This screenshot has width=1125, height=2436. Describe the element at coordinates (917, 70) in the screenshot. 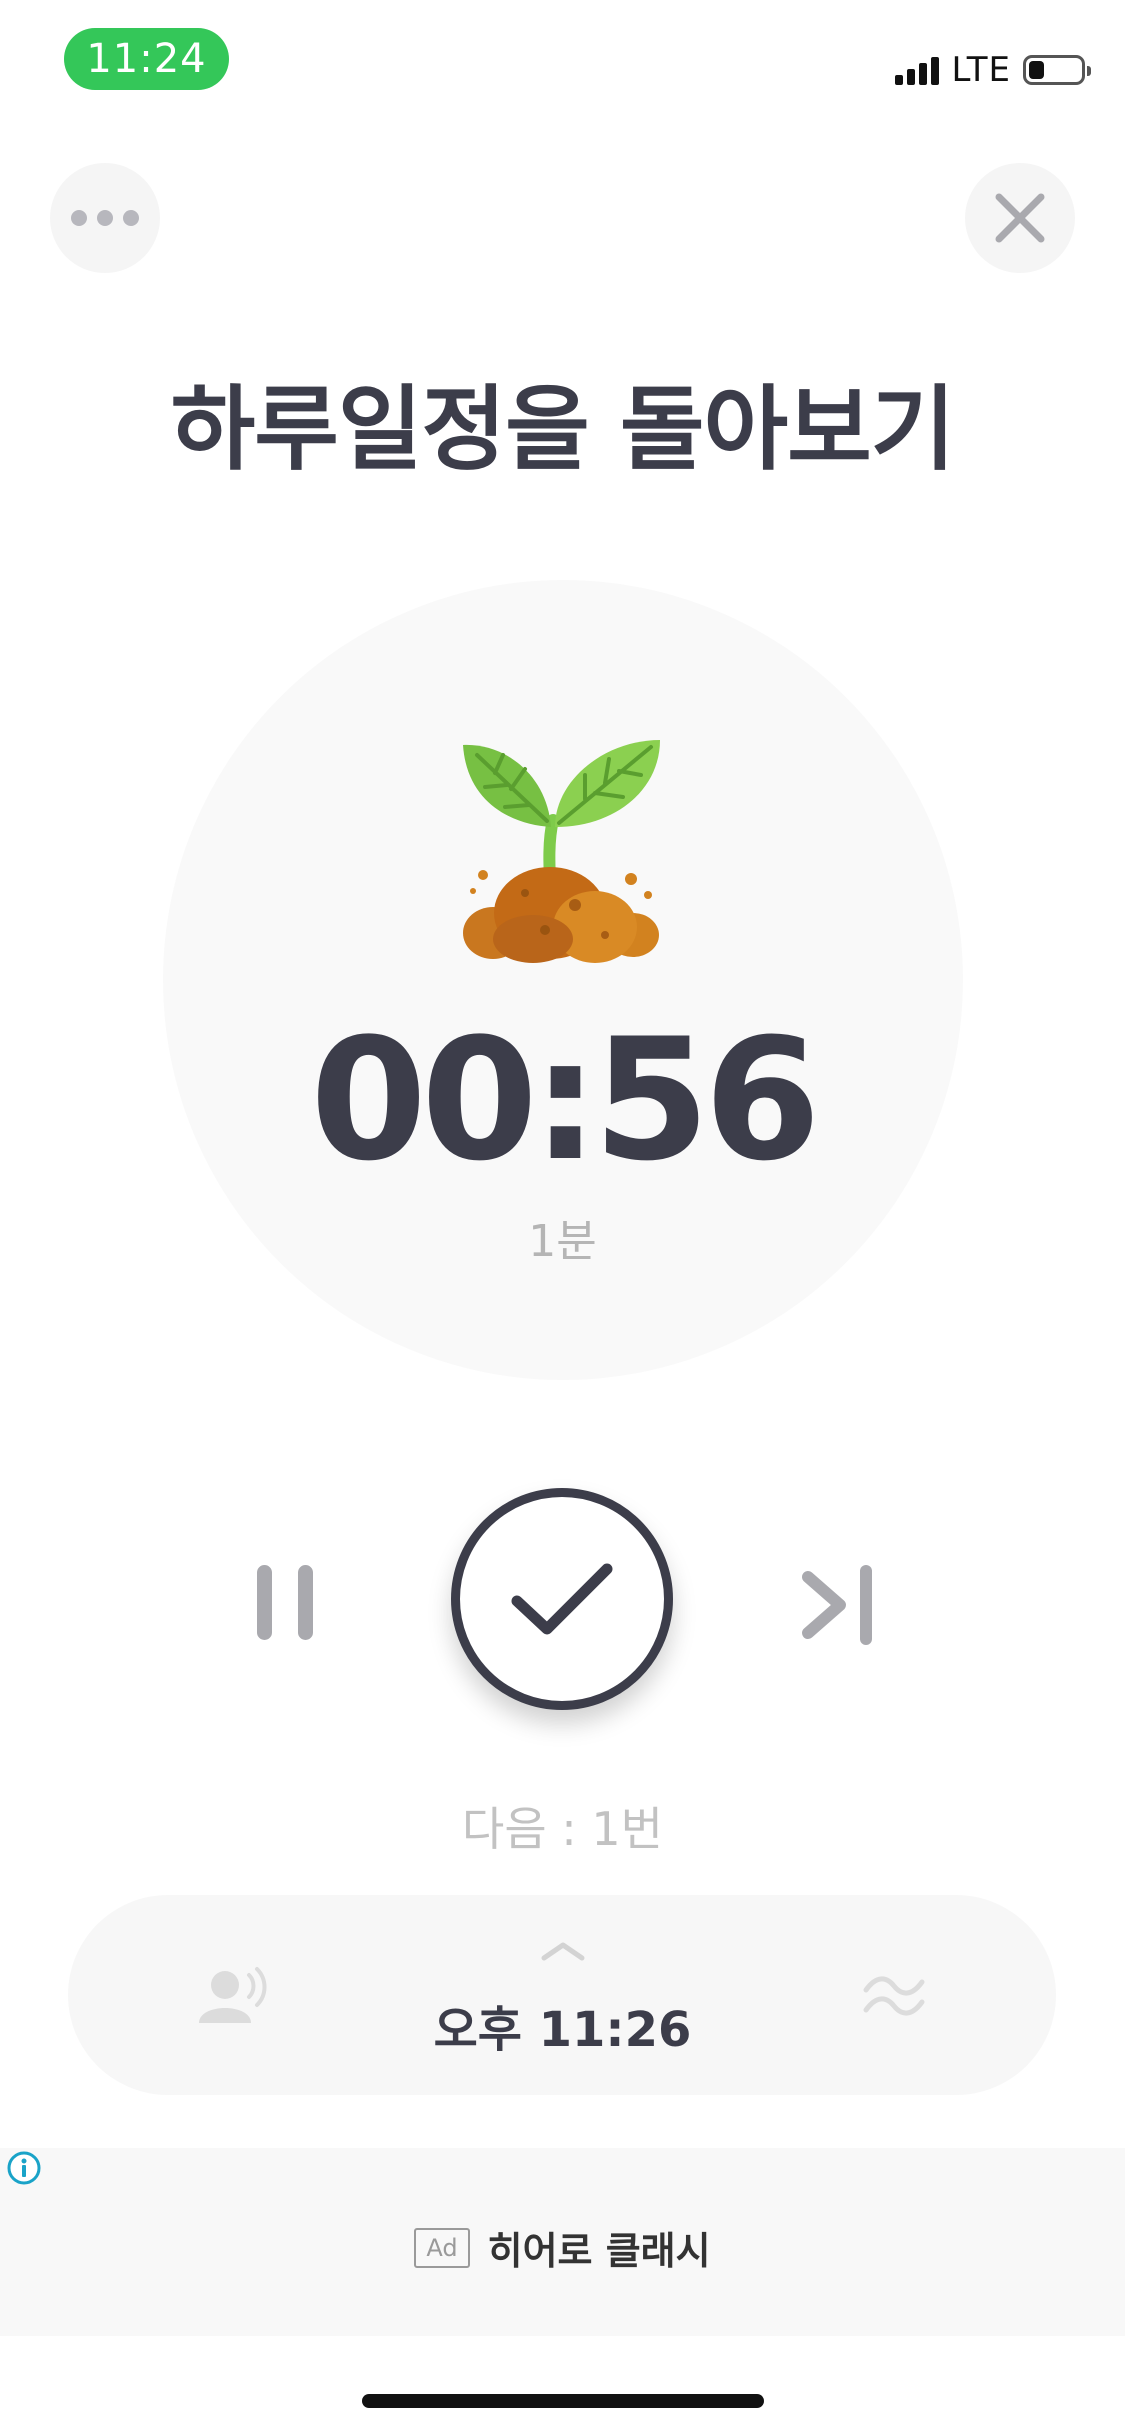

I see `signal-icon` at that location.